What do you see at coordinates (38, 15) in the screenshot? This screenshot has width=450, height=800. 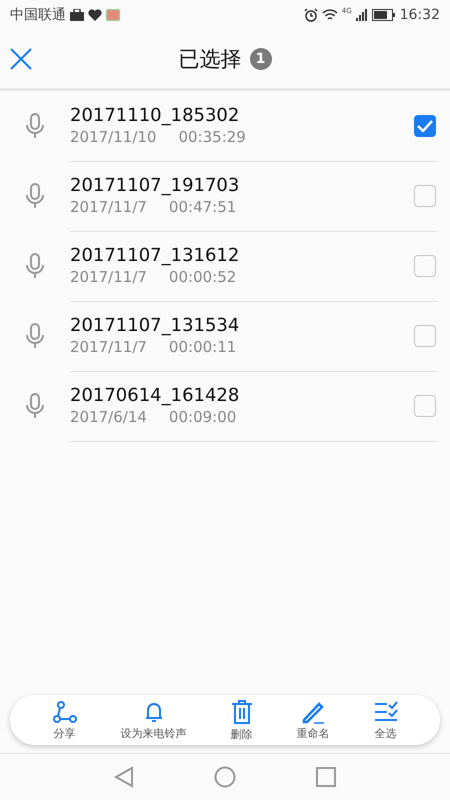 I see `carrier-name: 中国联通` at bounding box center [38, 15].